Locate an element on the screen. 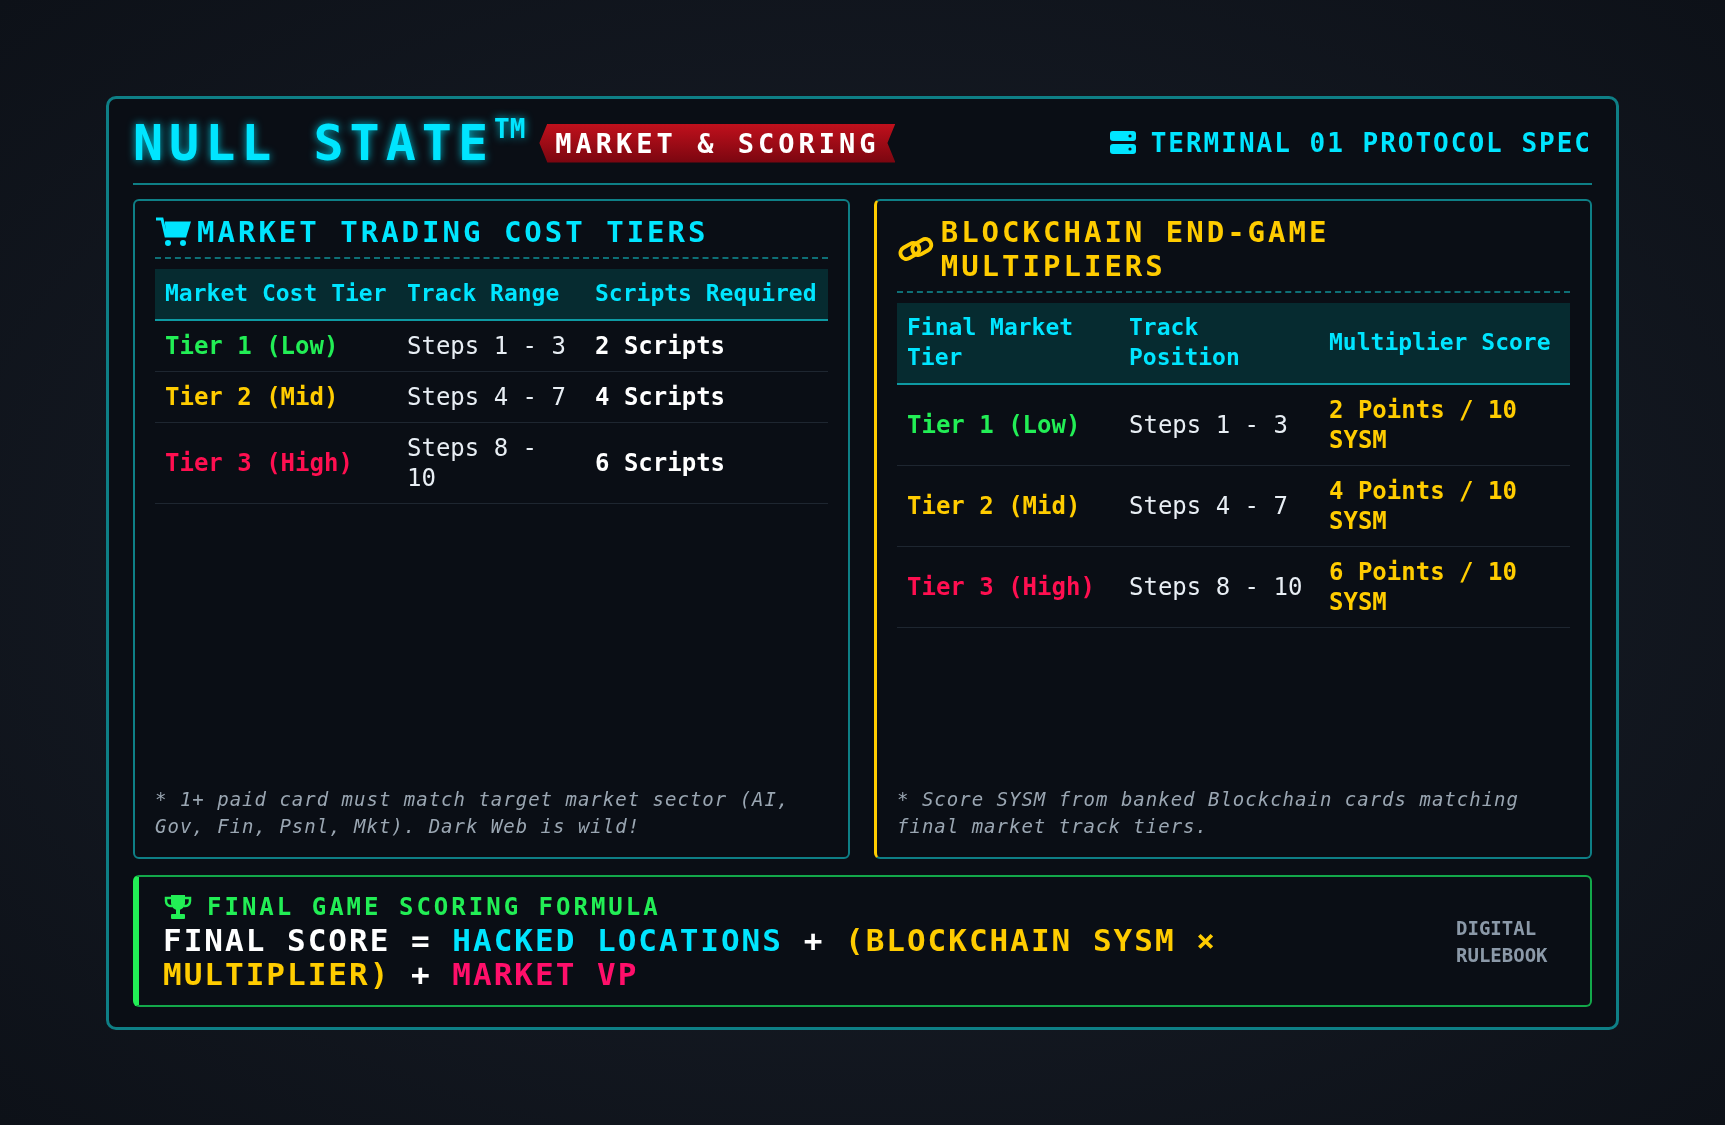 This screenshot has height=1125, width=1725. formula-title: FINAL GAME SCORING FORMULA is located at coordinates (434, 906).